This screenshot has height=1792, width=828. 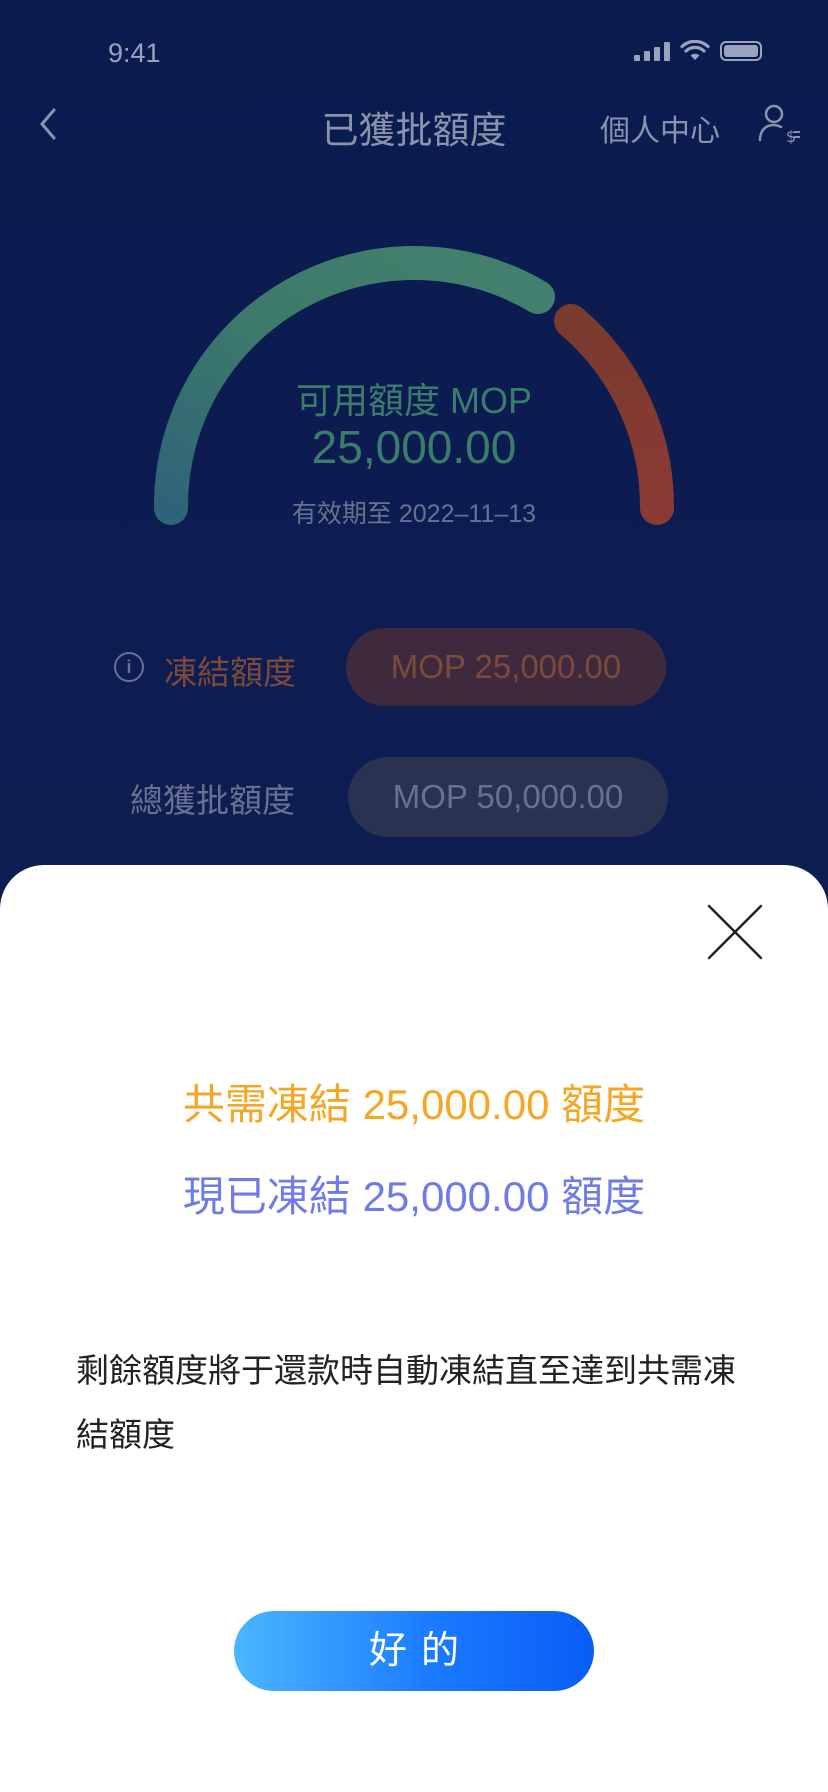 I want to click on frozen-limit-label: 凍結額度, so click(x=230, y=670).